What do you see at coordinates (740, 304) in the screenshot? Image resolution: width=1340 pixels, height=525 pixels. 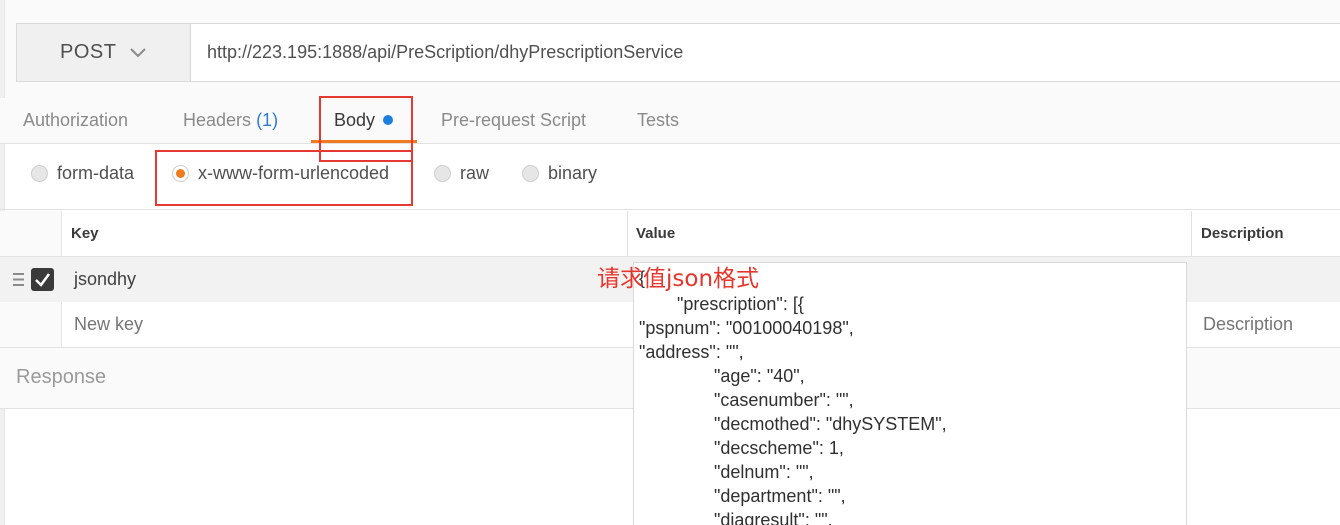 I see `json-line: "prescription": [{` at bounding box center [740, 304].